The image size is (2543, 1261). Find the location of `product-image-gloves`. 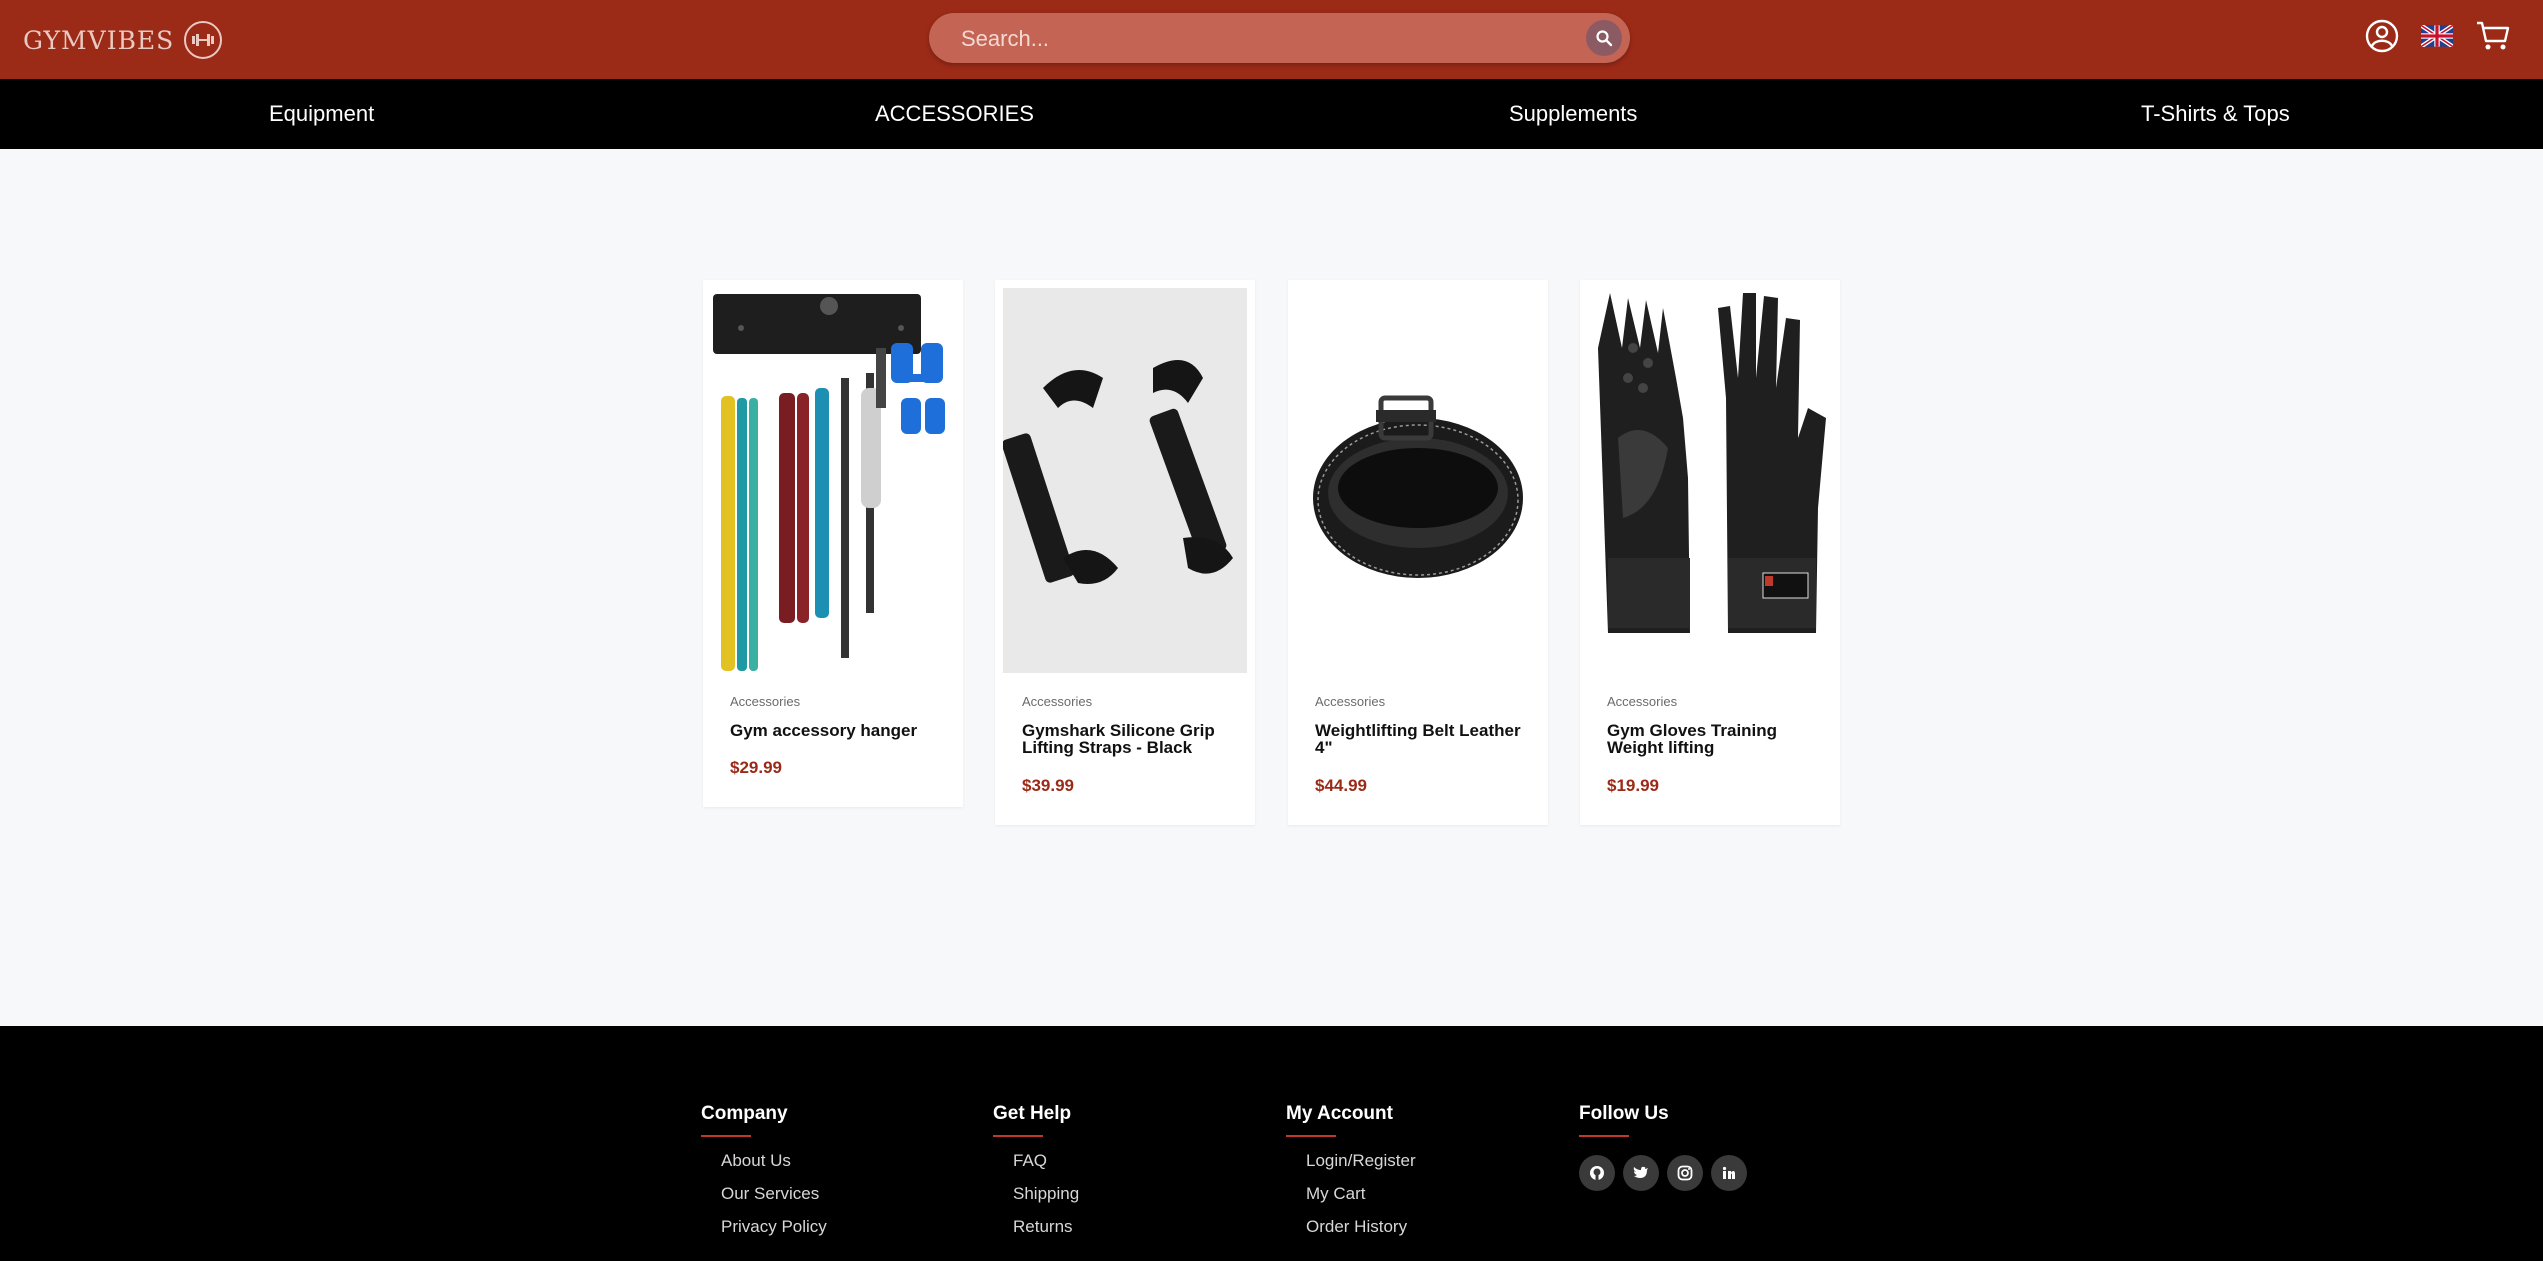

product-image-gloves is located at coordinates (1710, 480).